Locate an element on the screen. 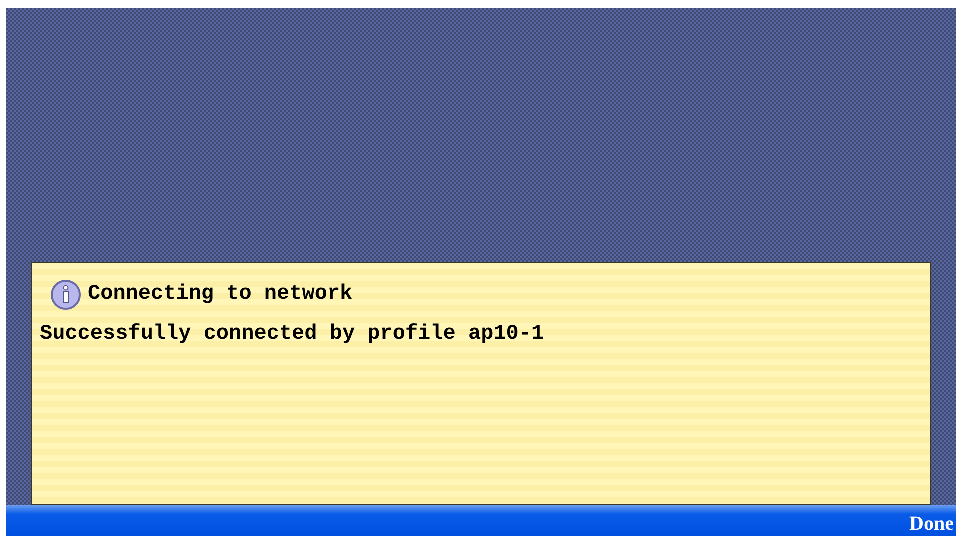 This screenshot has width=962, height=536. done-softkey: Done is located at coordinates (932, 524).